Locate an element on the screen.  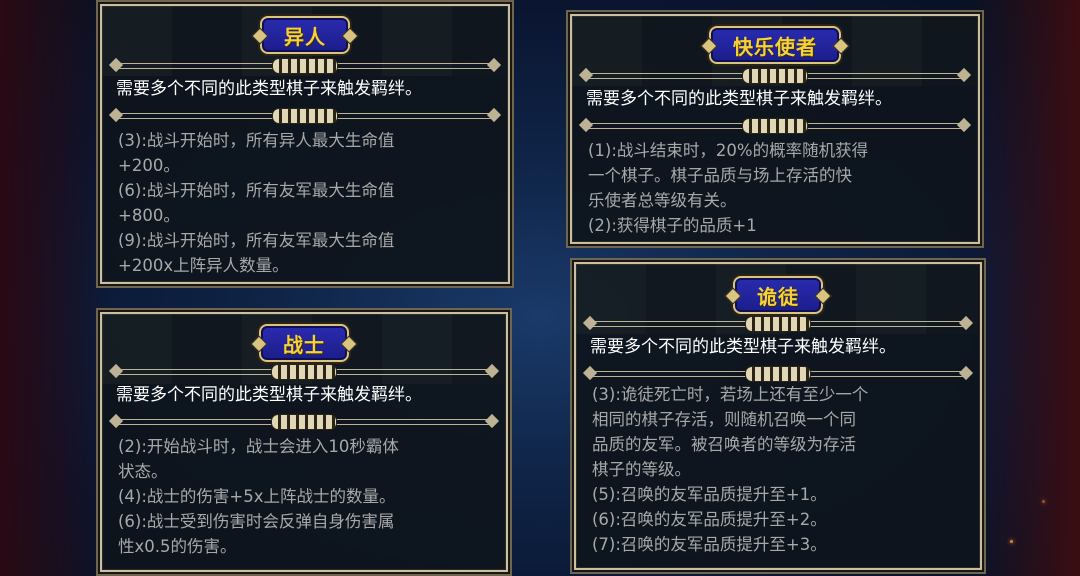
background-right-glow is located at coordinates (1025, 288).